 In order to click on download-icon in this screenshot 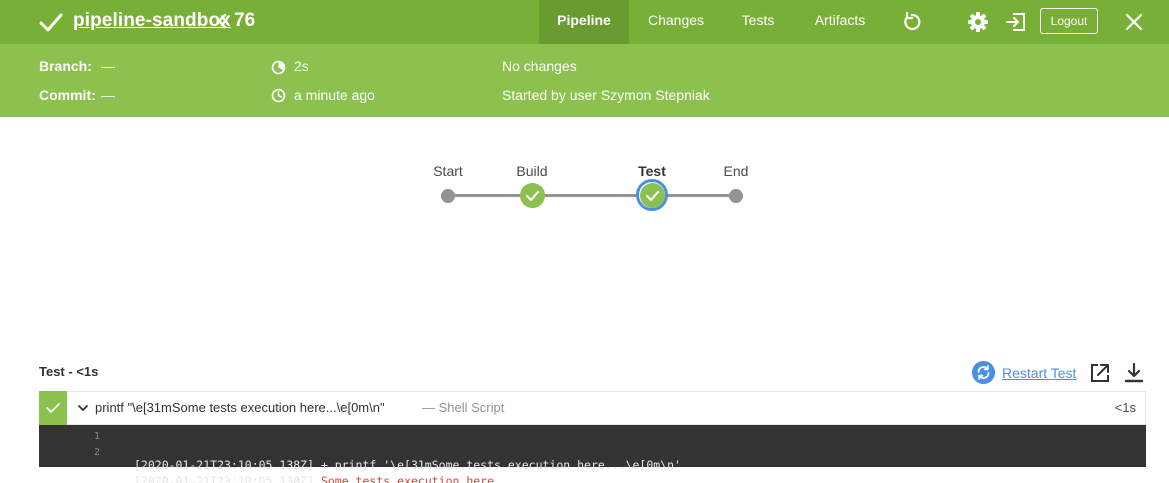, I will do `click(1134, 373)`.